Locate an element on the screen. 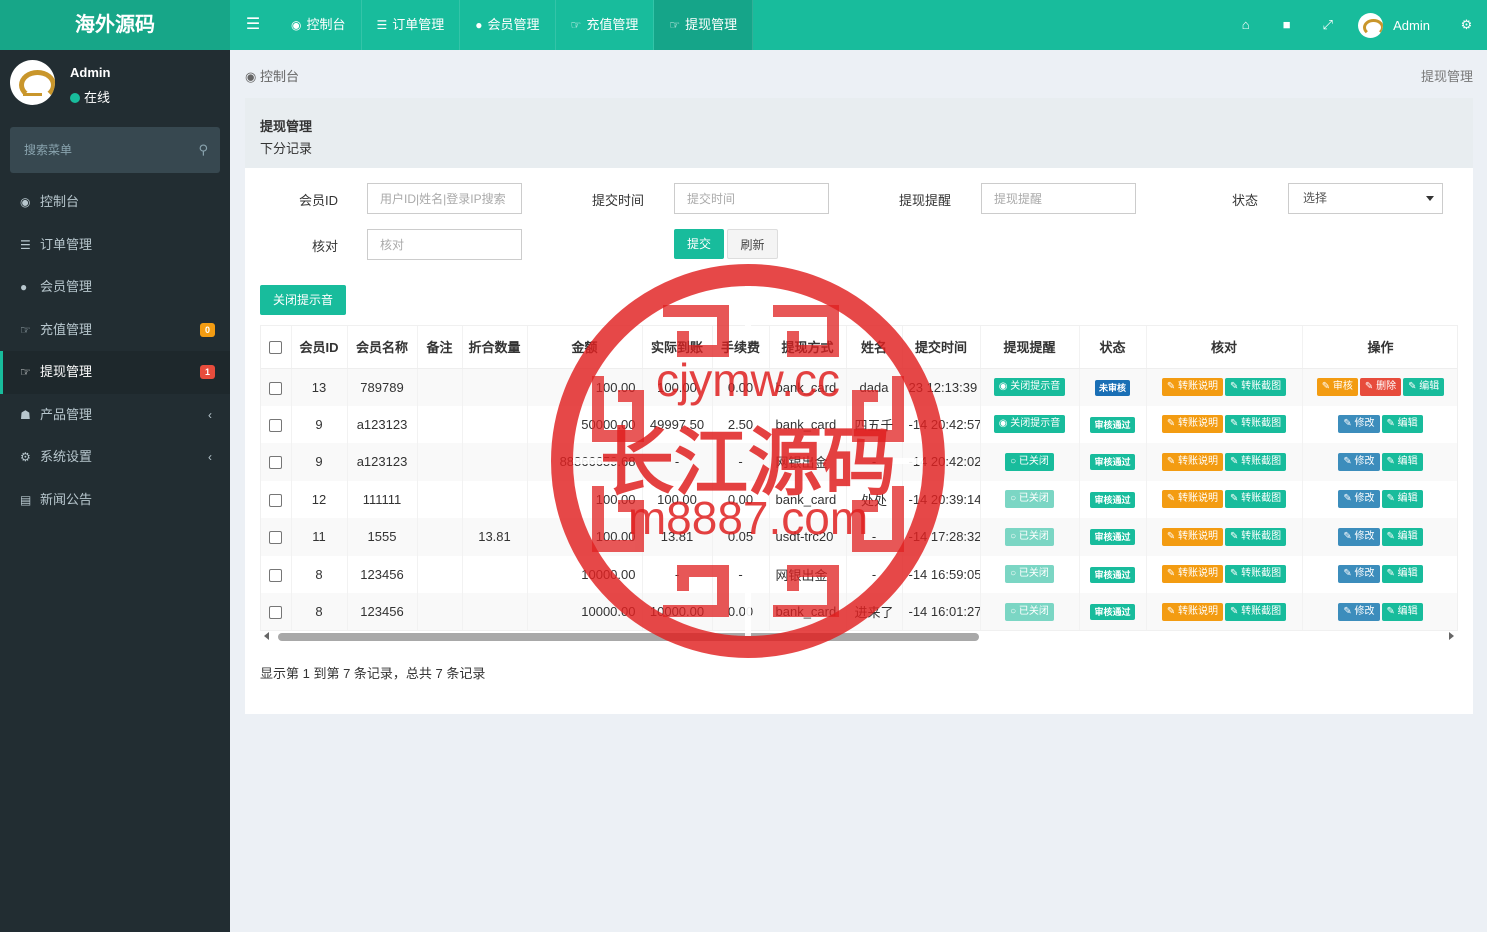 This screenshot has height=932, width=1487. tab-members: ● 会员管理 is located at coordinates (508, 25).